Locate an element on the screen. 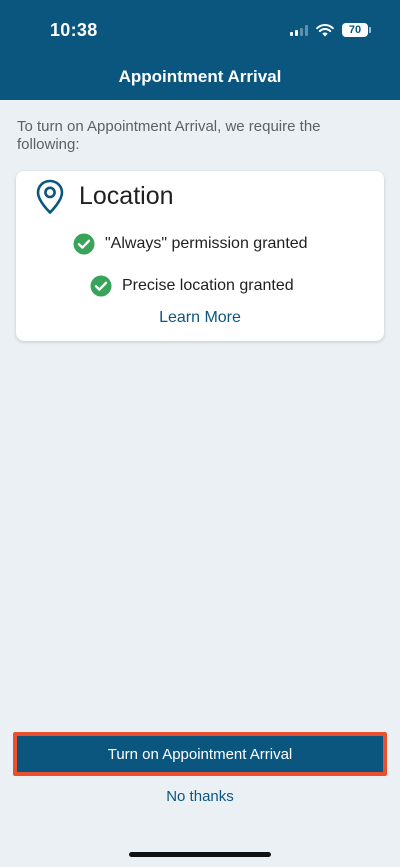 The width and height of the screenshot is (400, 867). home-indicator is located at coordinates (200, 854).